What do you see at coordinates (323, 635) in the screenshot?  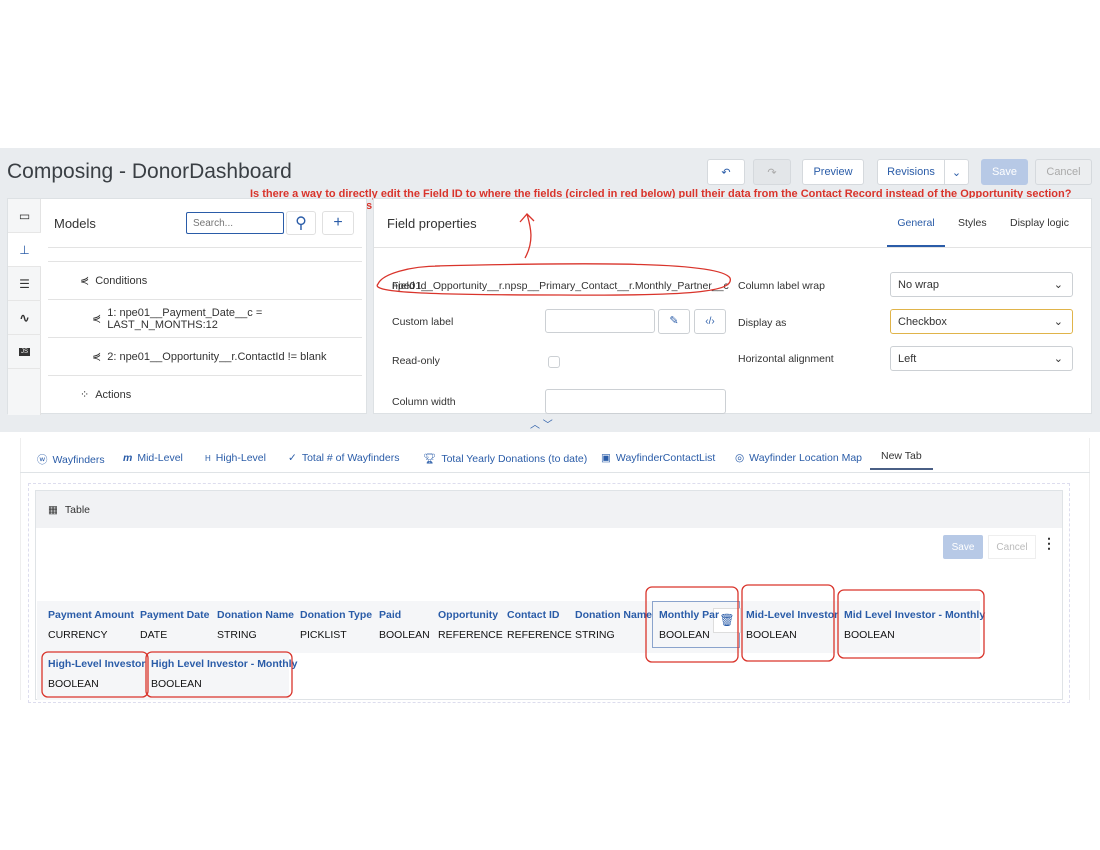 I see `column-type: PICKLIST` at bounding box center [323, 635].